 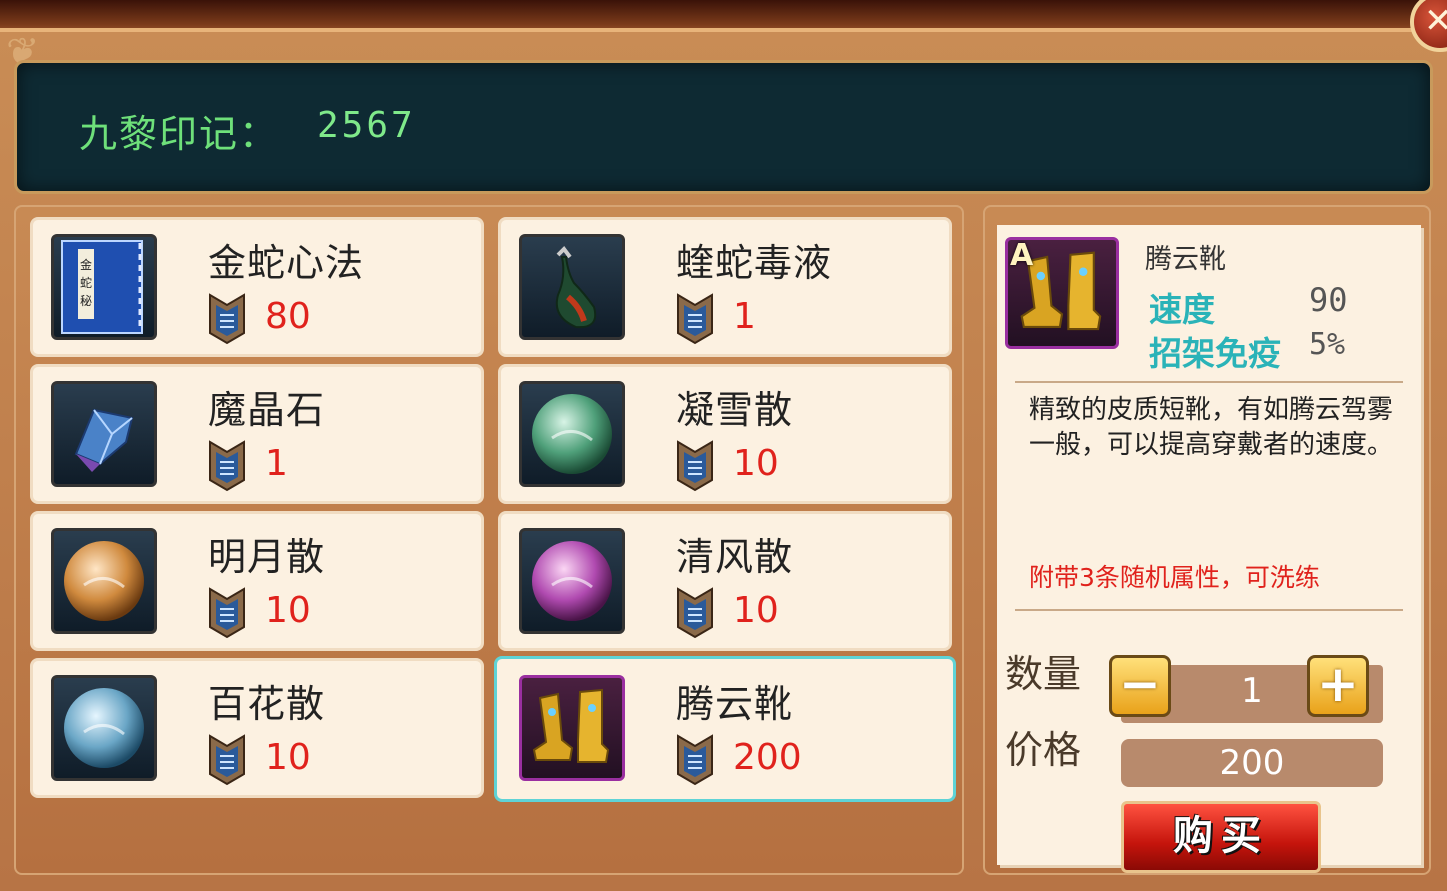 What do you see at coordinates (1221, 837) in the screenshot?
I see `buy-button: 购买` at bounding box center [1221, 837].